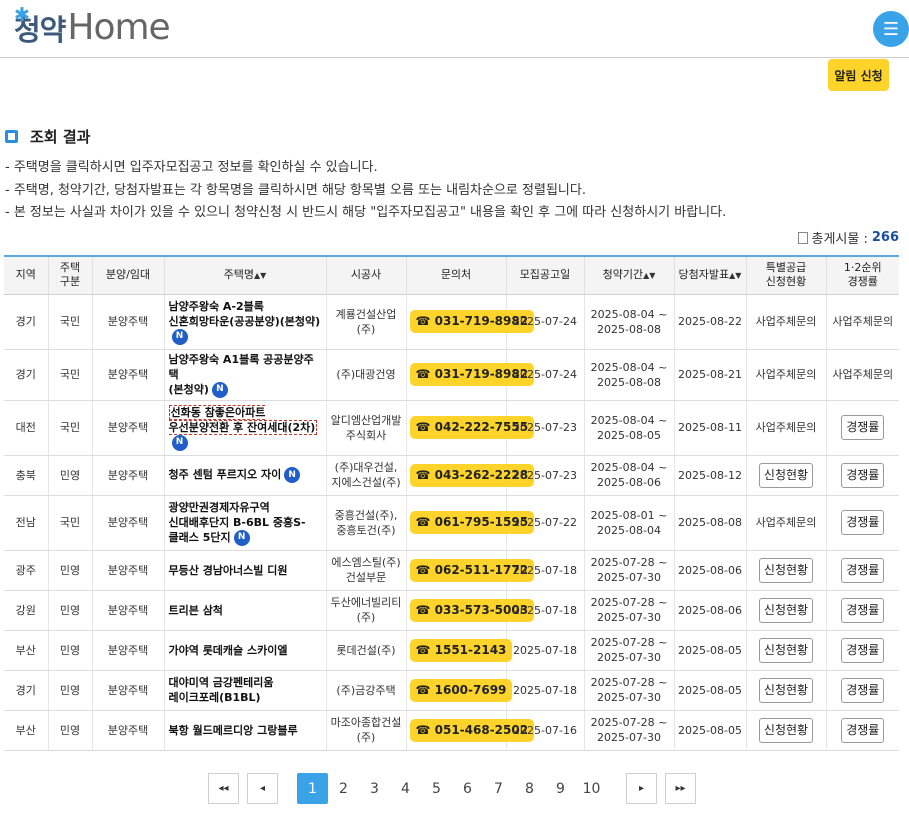 The height and width of the screenshot is (814, 909). I want to click on phone-button: ☎ 1551-2143, so click(461, 650).